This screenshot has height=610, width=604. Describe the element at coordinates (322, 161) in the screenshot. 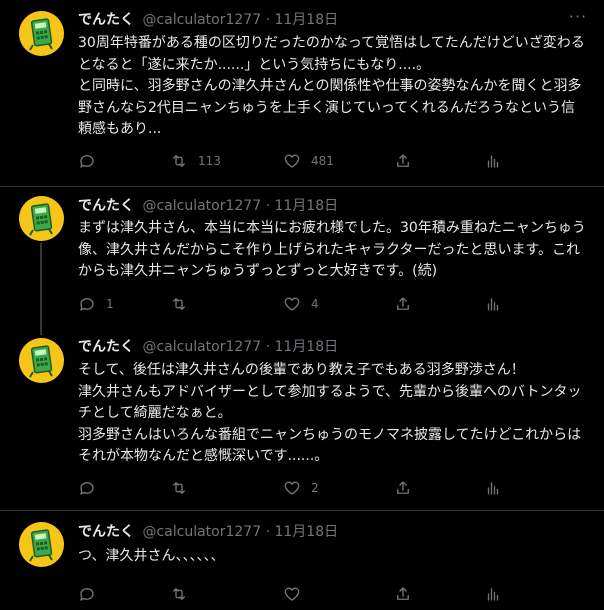

I see `like-count: 481` at that location.